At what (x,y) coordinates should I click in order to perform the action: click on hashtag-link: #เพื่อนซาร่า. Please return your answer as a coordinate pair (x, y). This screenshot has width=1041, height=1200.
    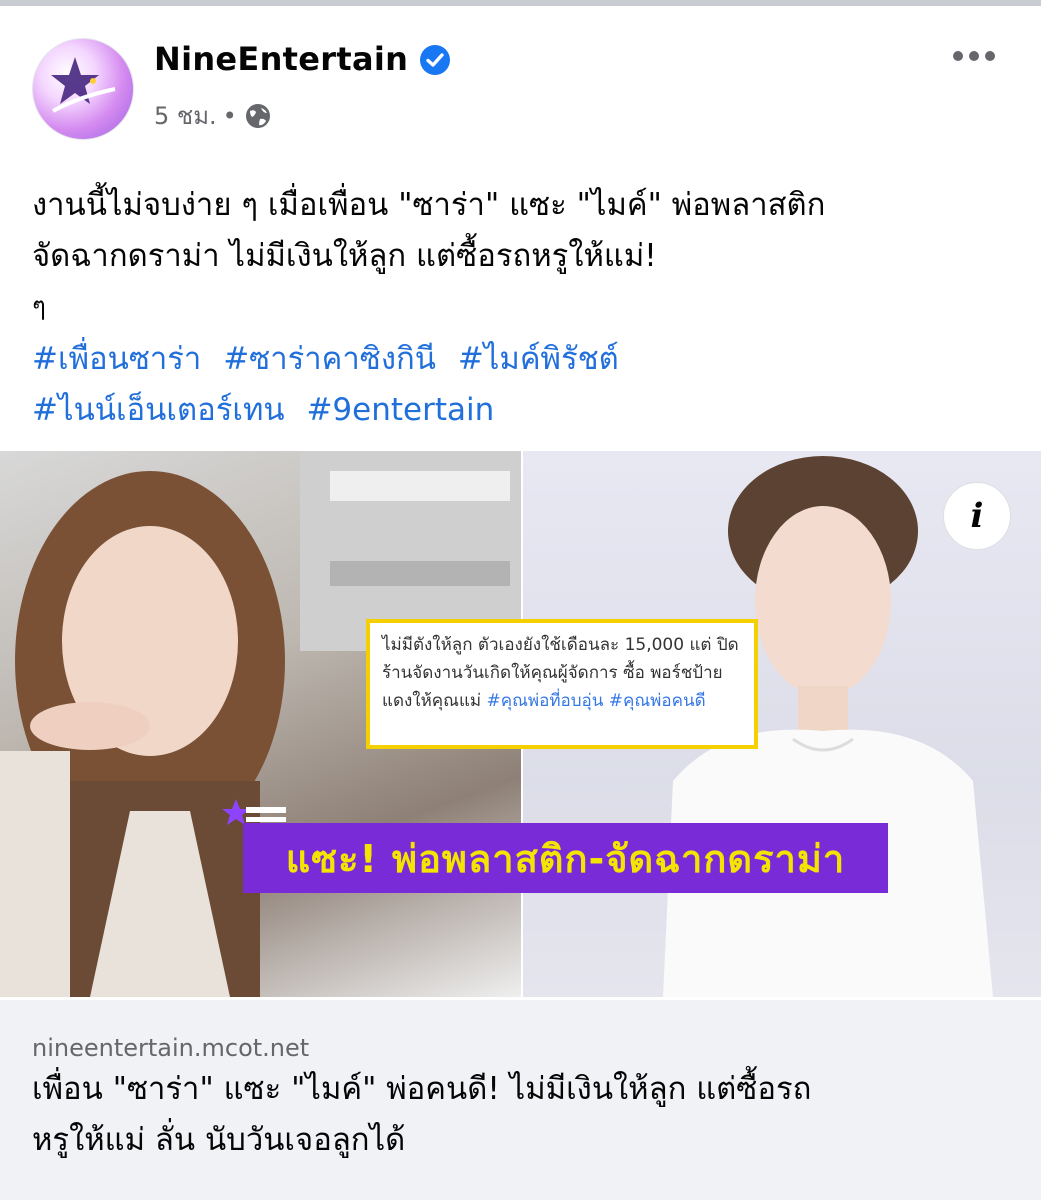
    Looking at the image, I should click on (116, 359).